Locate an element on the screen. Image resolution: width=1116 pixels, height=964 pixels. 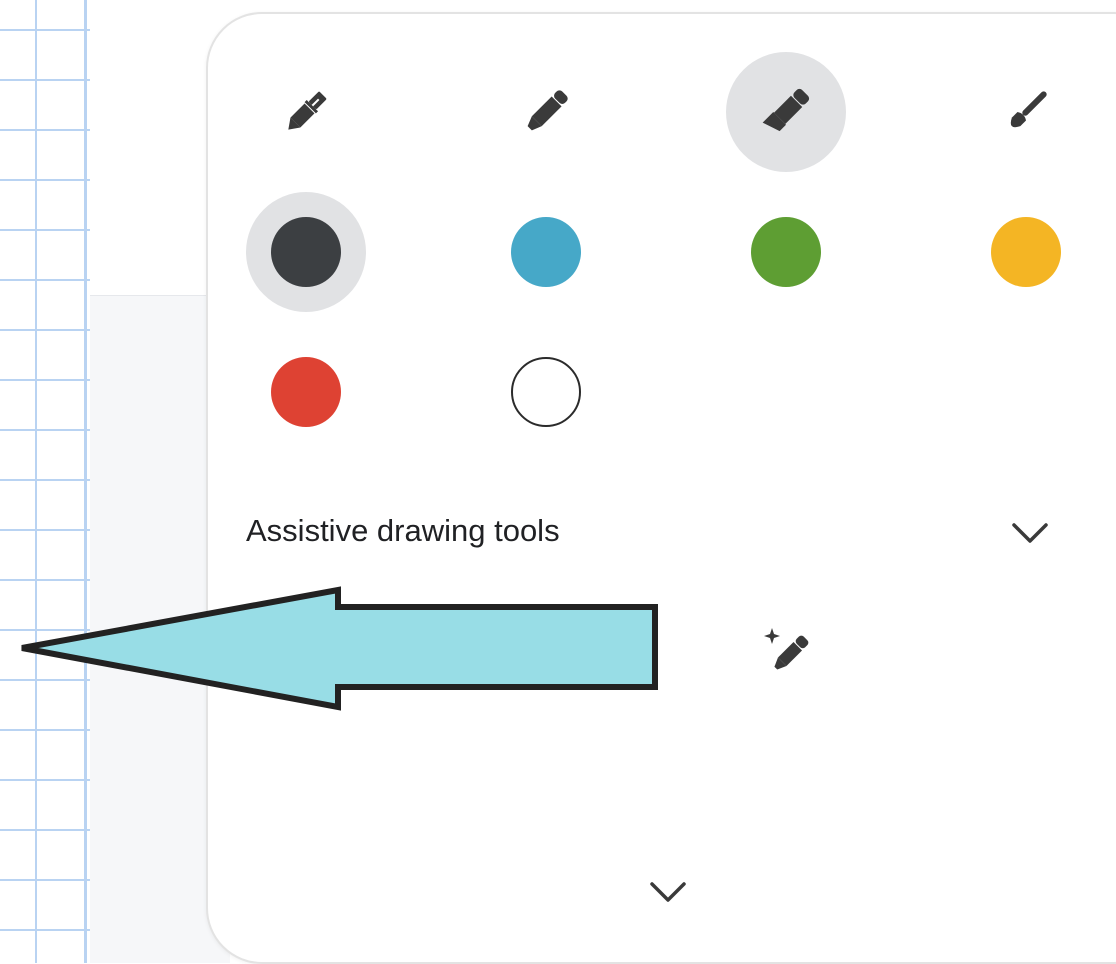
color-swatch-green-dot is located at coordinates (786, 252).